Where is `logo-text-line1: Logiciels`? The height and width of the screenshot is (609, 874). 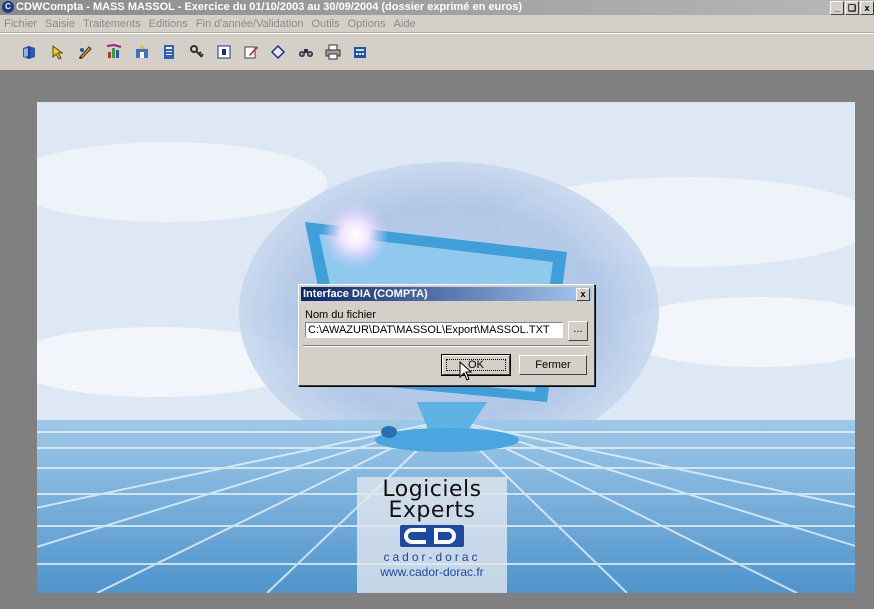 logo-text-line1: Logiciels is located at coordinates (432, 489).